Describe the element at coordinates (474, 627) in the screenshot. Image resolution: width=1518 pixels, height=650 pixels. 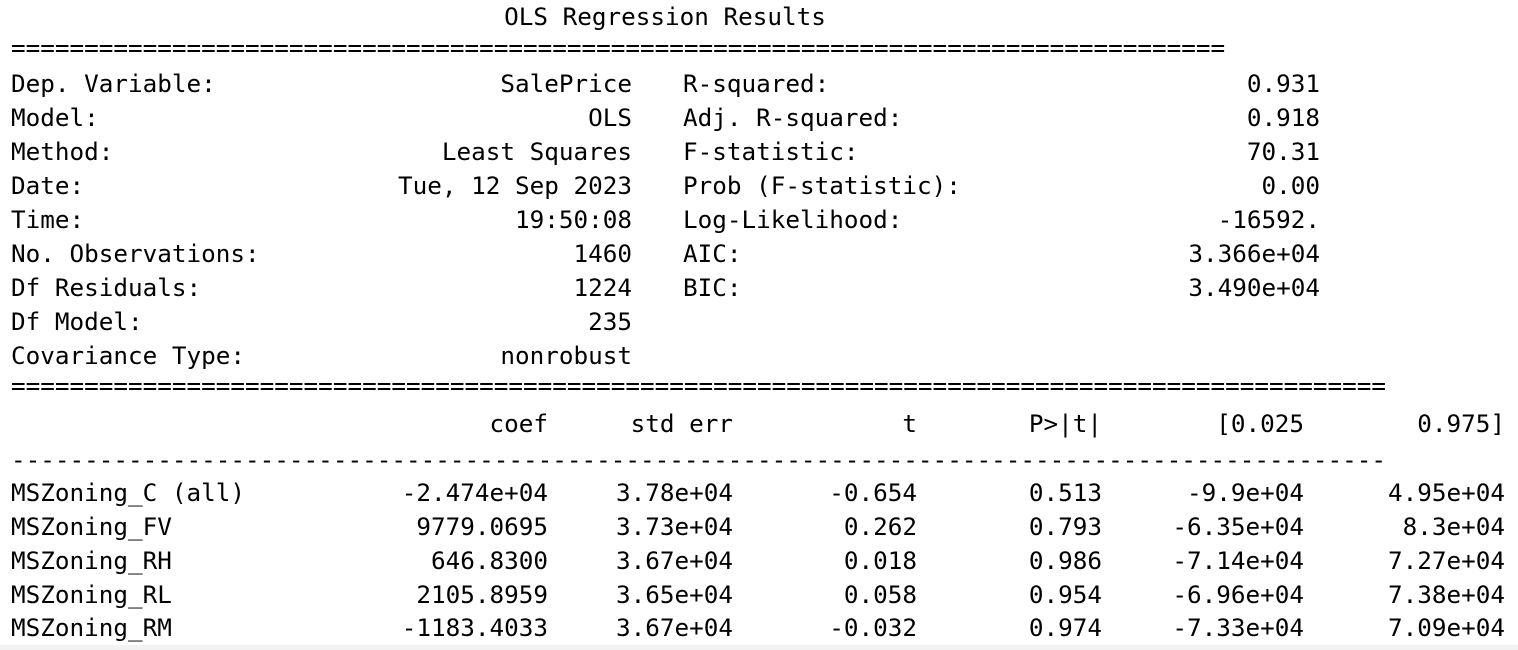
I see `row-coef: -1183.4033` at that location.